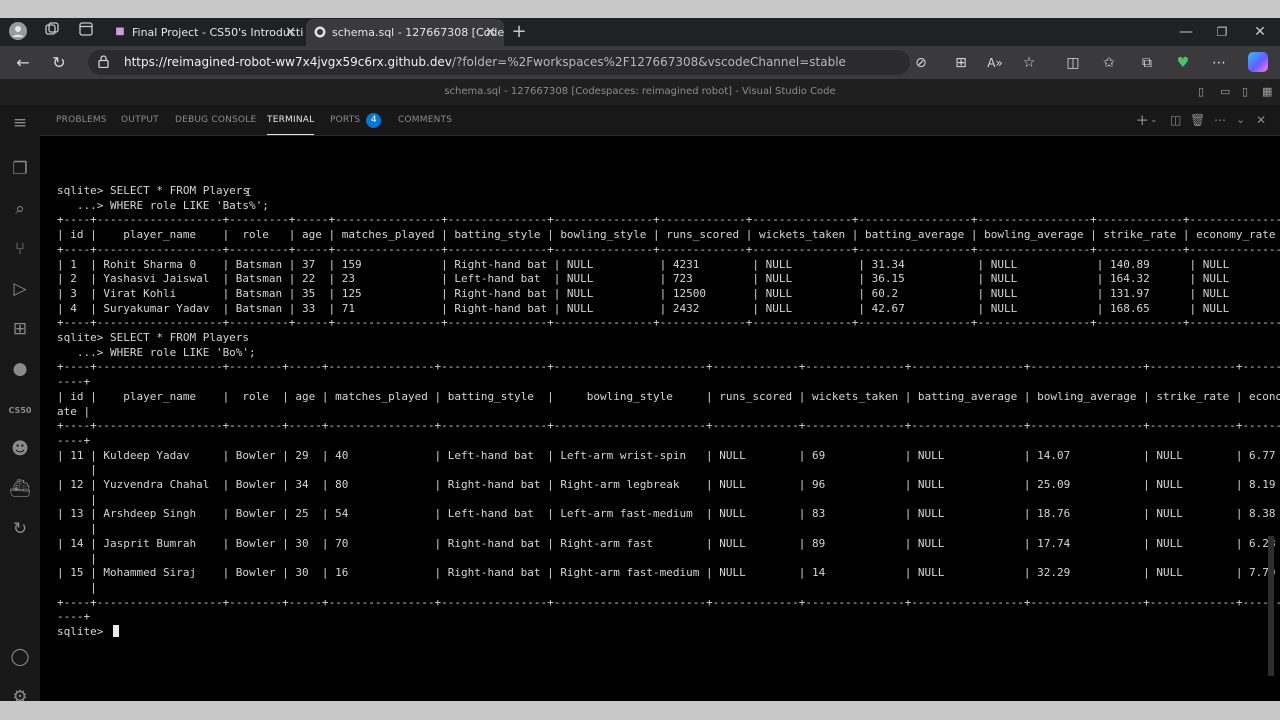 The image size is (1280, 720). Describe the element at coordinates (20, 249) in the screenshot. I see `source-control-icon: ⑂` at that location.